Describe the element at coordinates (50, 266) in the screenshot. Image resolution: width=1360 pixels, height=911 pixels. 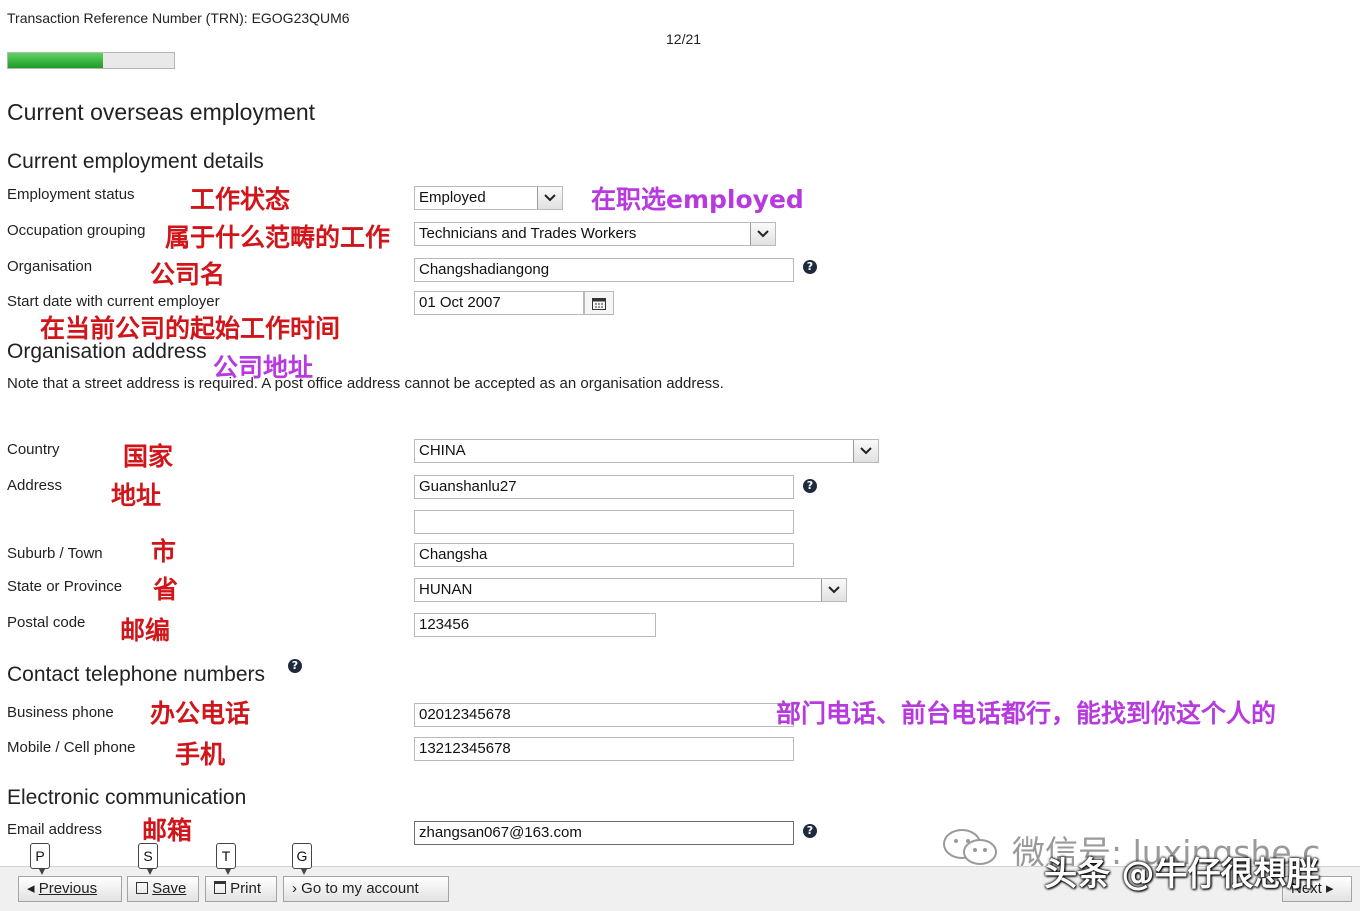
I see `organisation-label: Organisation` at that location.